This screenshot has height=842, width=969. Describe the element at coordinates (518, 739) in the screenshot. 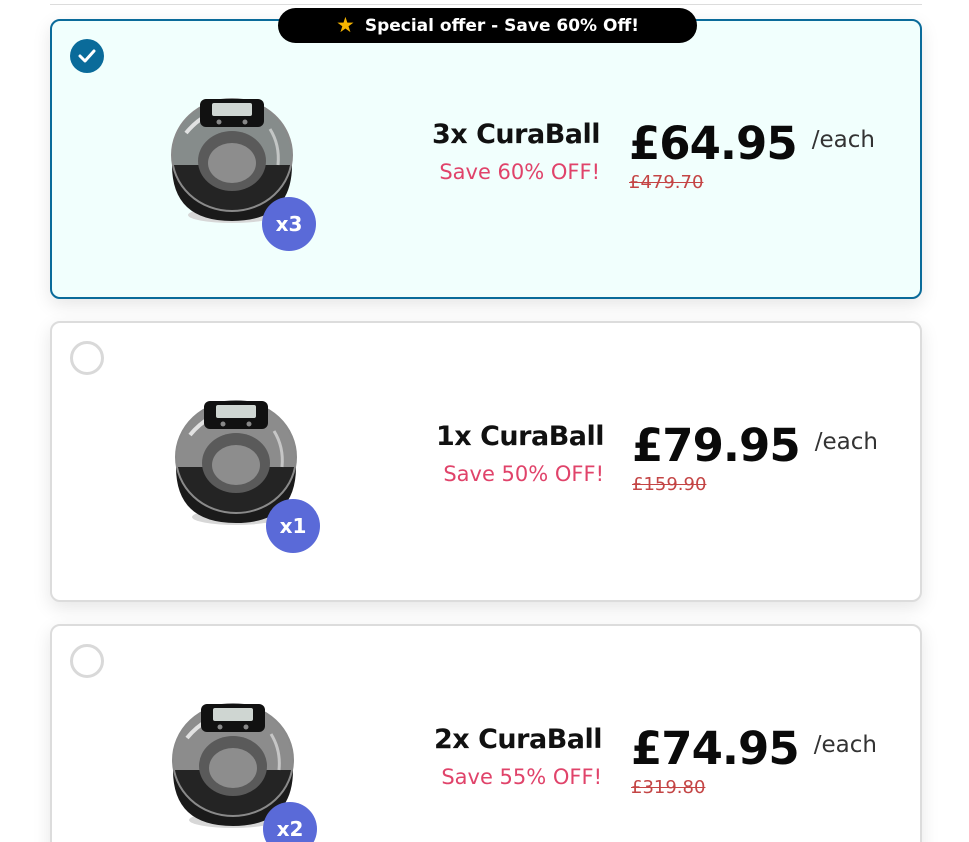

I see `product-name: 2x CuraBall` at that location.